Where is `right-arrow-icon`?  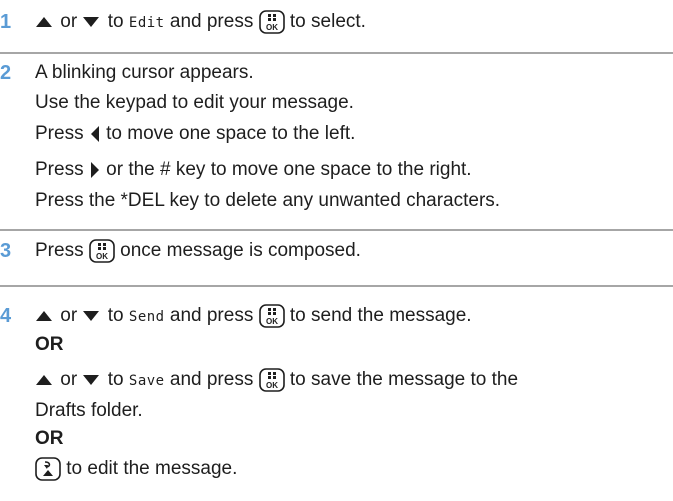 right-arrow-icon is located at coordinates (95, 170).